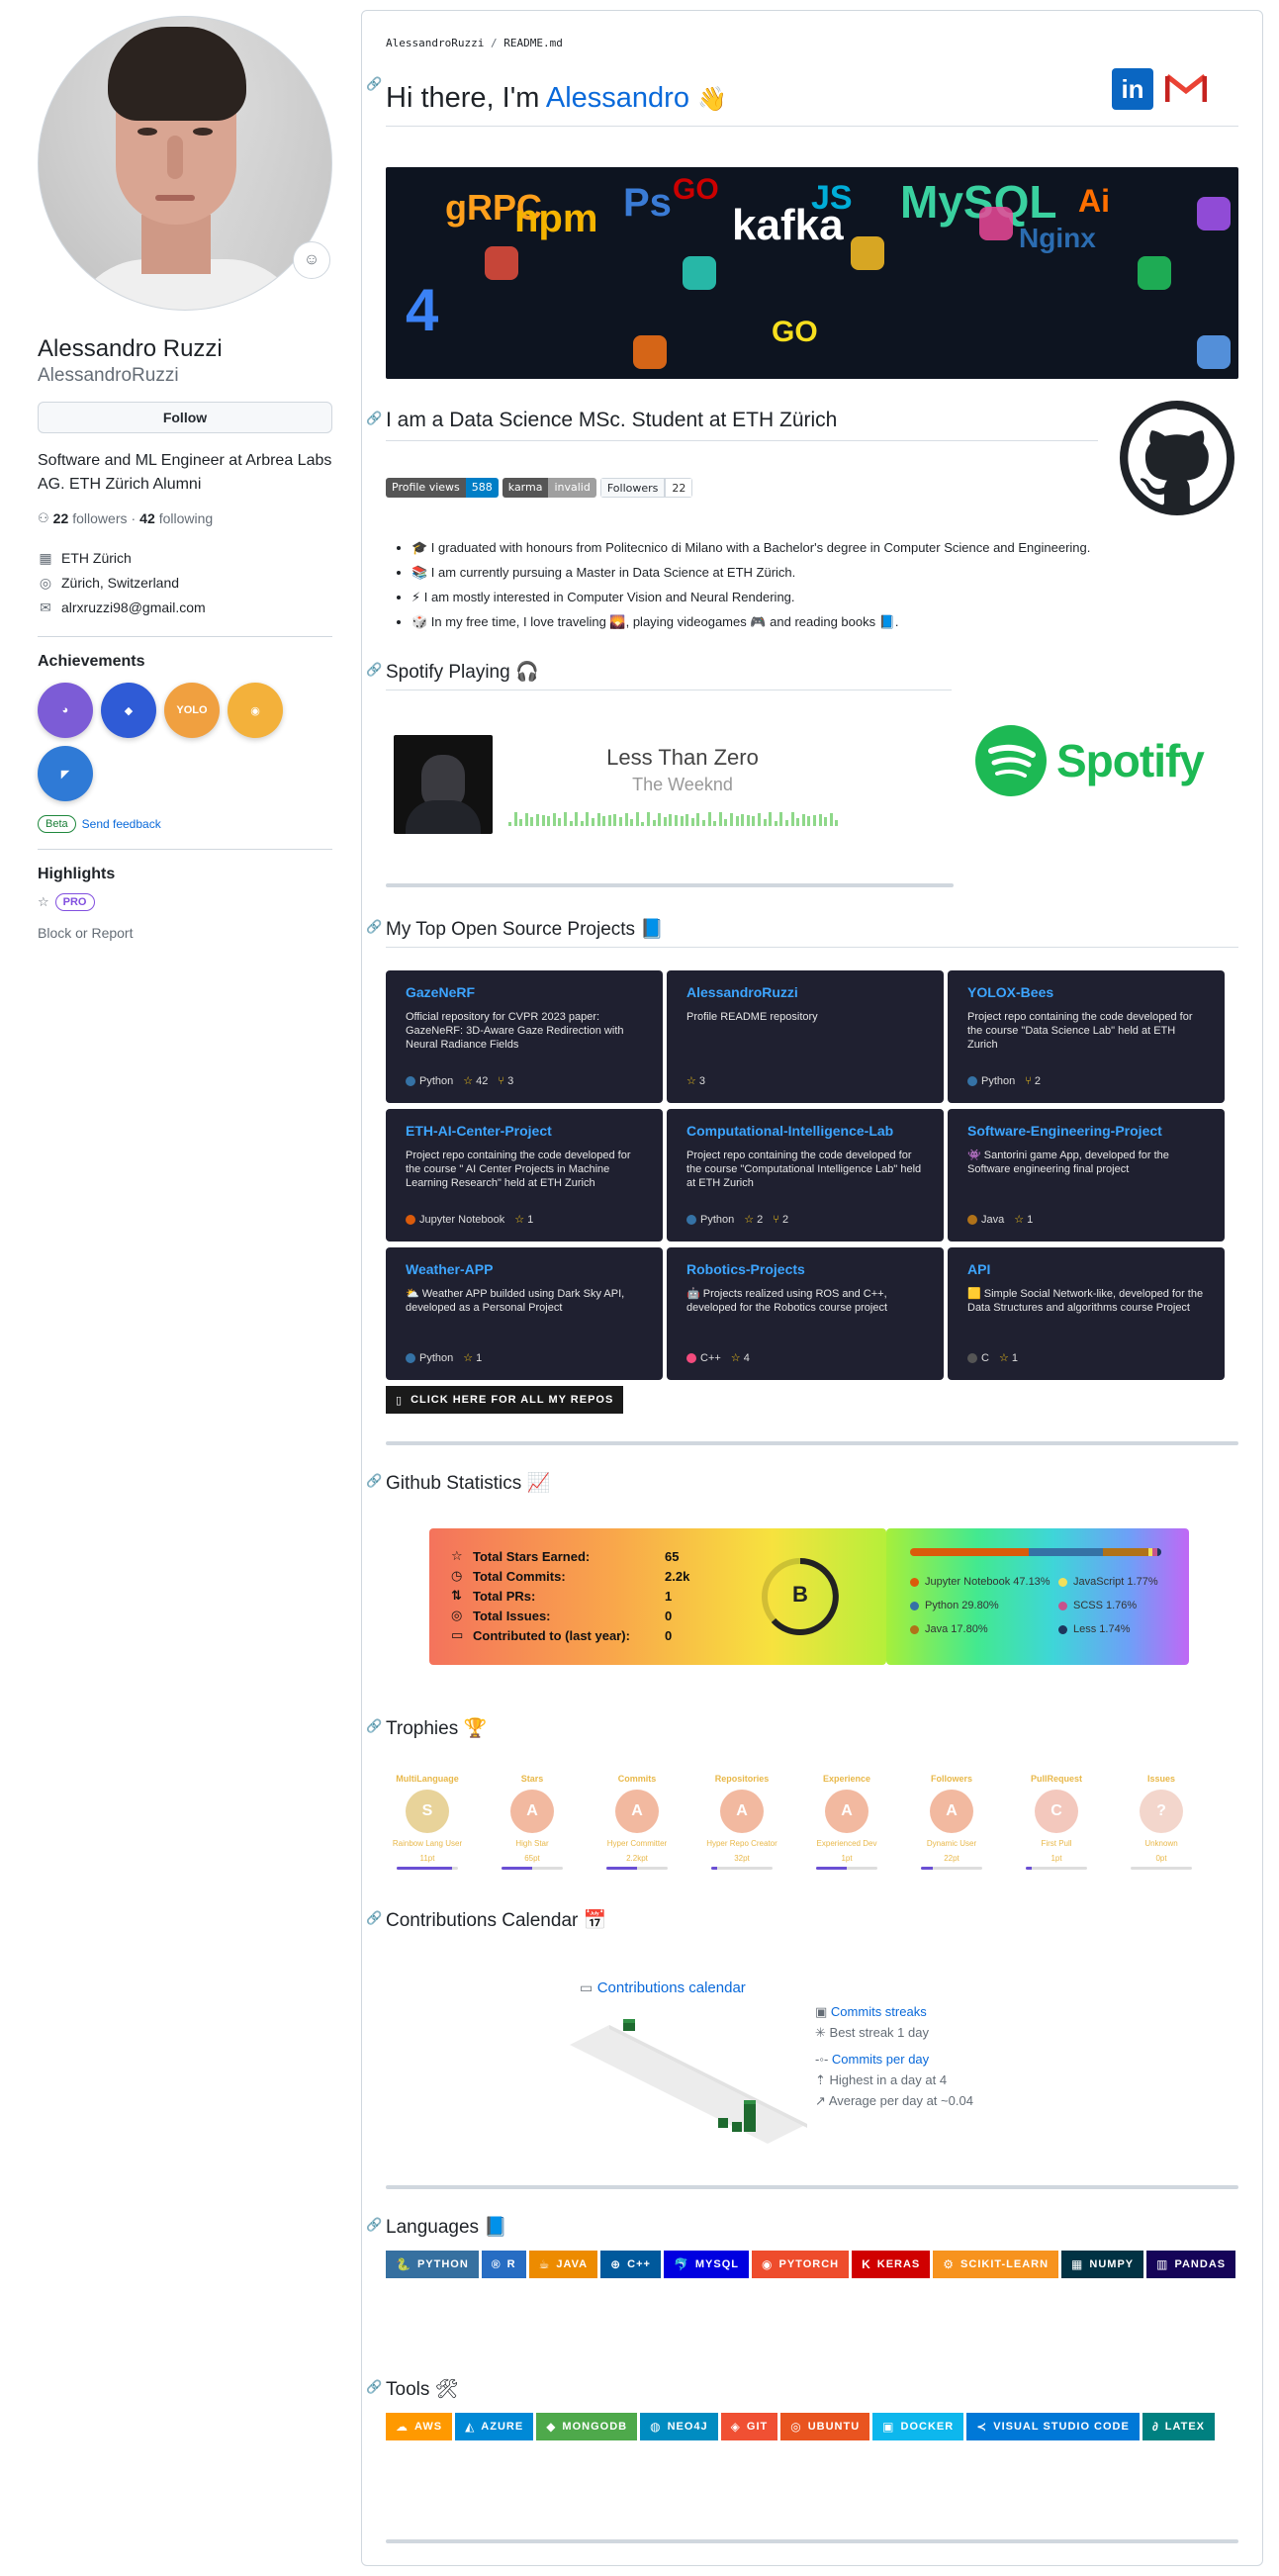 The image size is (1279, 2576). What do you see at coordinates (185, 933) in the screenshot?
I see `block-report-link: Block or Report` at bounding box center [185, 933].